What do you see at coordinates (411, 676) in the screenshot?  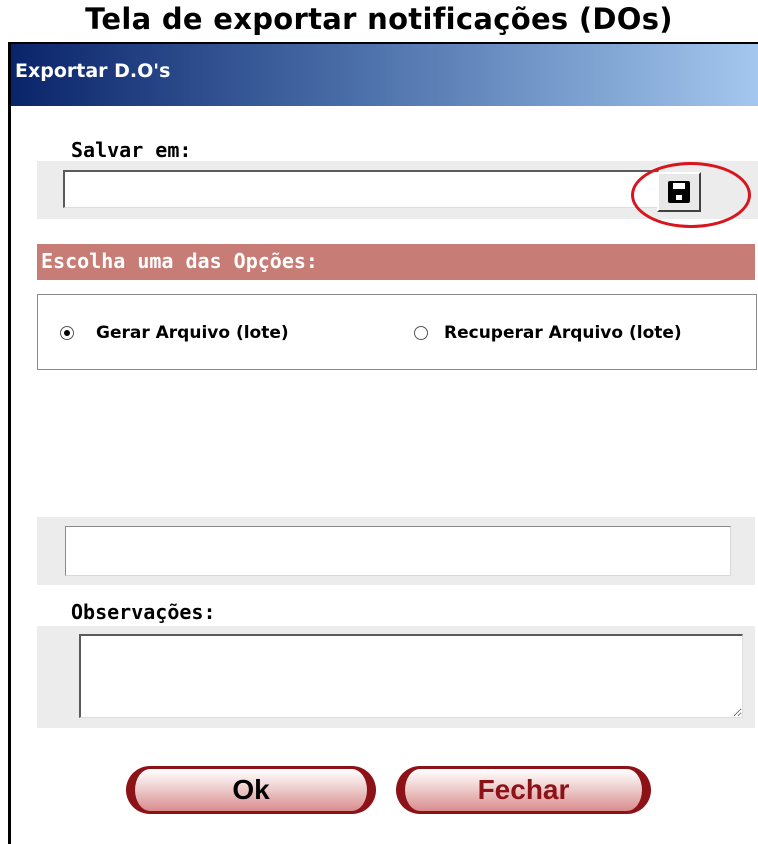 I see `observations-textarea` at bounding box center [411, 676].